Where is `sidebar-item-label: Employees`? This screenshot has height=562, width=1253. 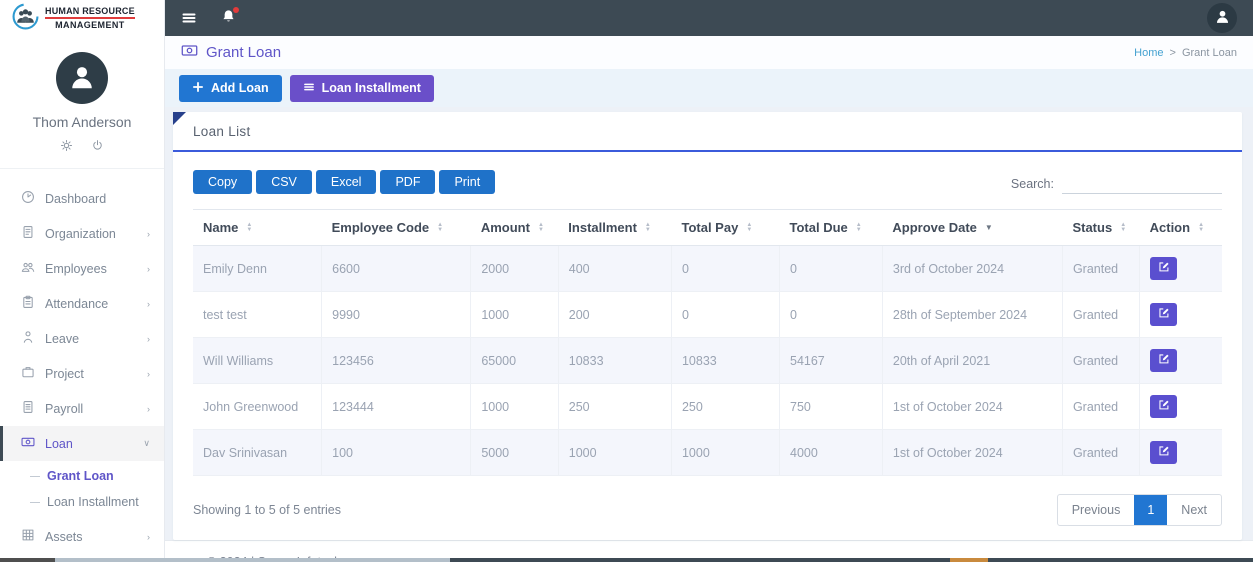 sidebar-item-label: Employees is located at coordinates (76, 268).